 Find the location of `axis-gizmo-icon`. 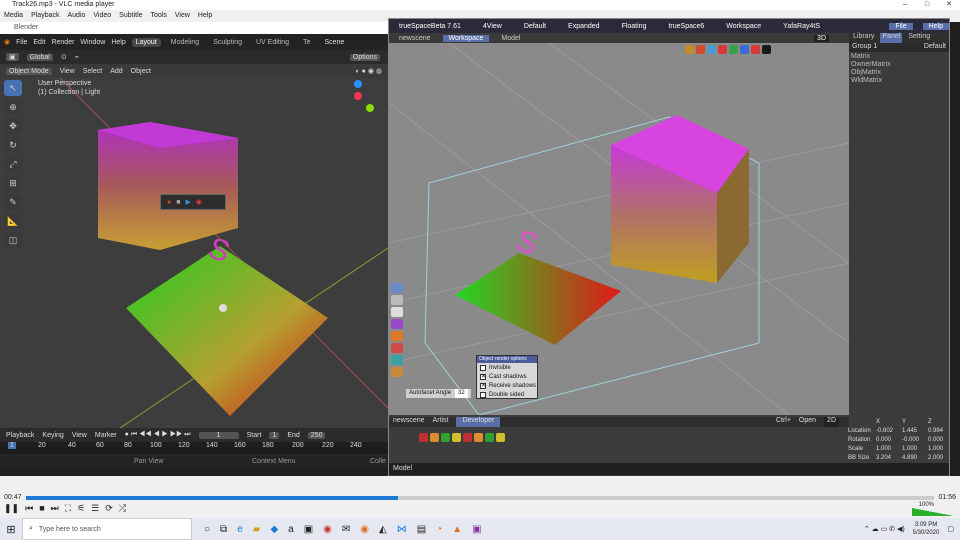

axis-gizmo-icon is located at coordinates (358, 96).